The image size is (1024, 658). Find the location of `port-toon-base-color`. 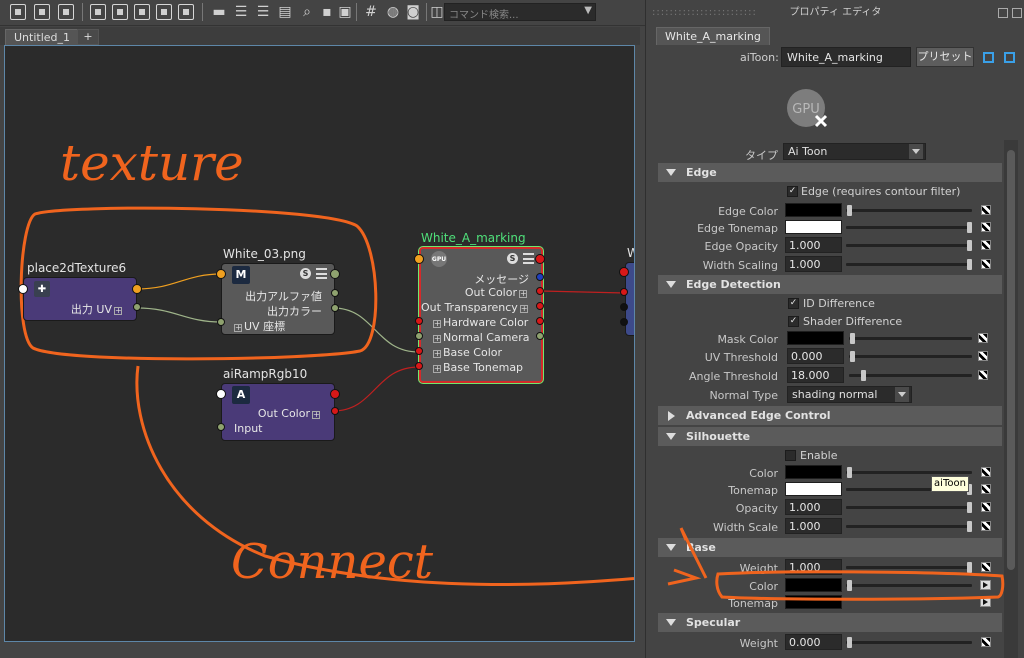

port-toon-base-color is located at coordinates (419, 351).